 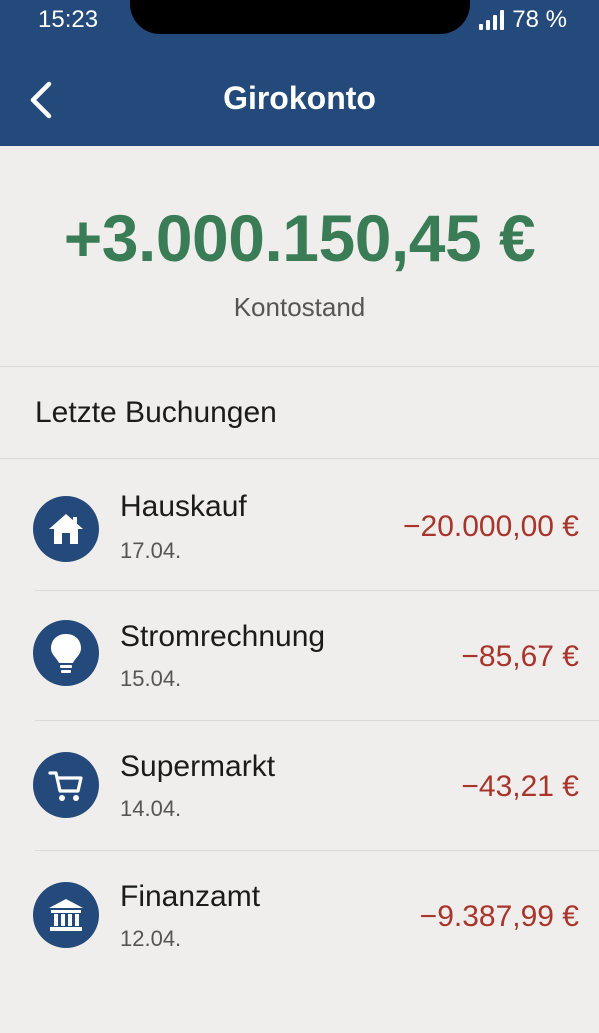 What do you see at coordinates (198, 766) in the screenshot?
I see `transaction-name: Supermarkt` at bounding box center [198, 766].